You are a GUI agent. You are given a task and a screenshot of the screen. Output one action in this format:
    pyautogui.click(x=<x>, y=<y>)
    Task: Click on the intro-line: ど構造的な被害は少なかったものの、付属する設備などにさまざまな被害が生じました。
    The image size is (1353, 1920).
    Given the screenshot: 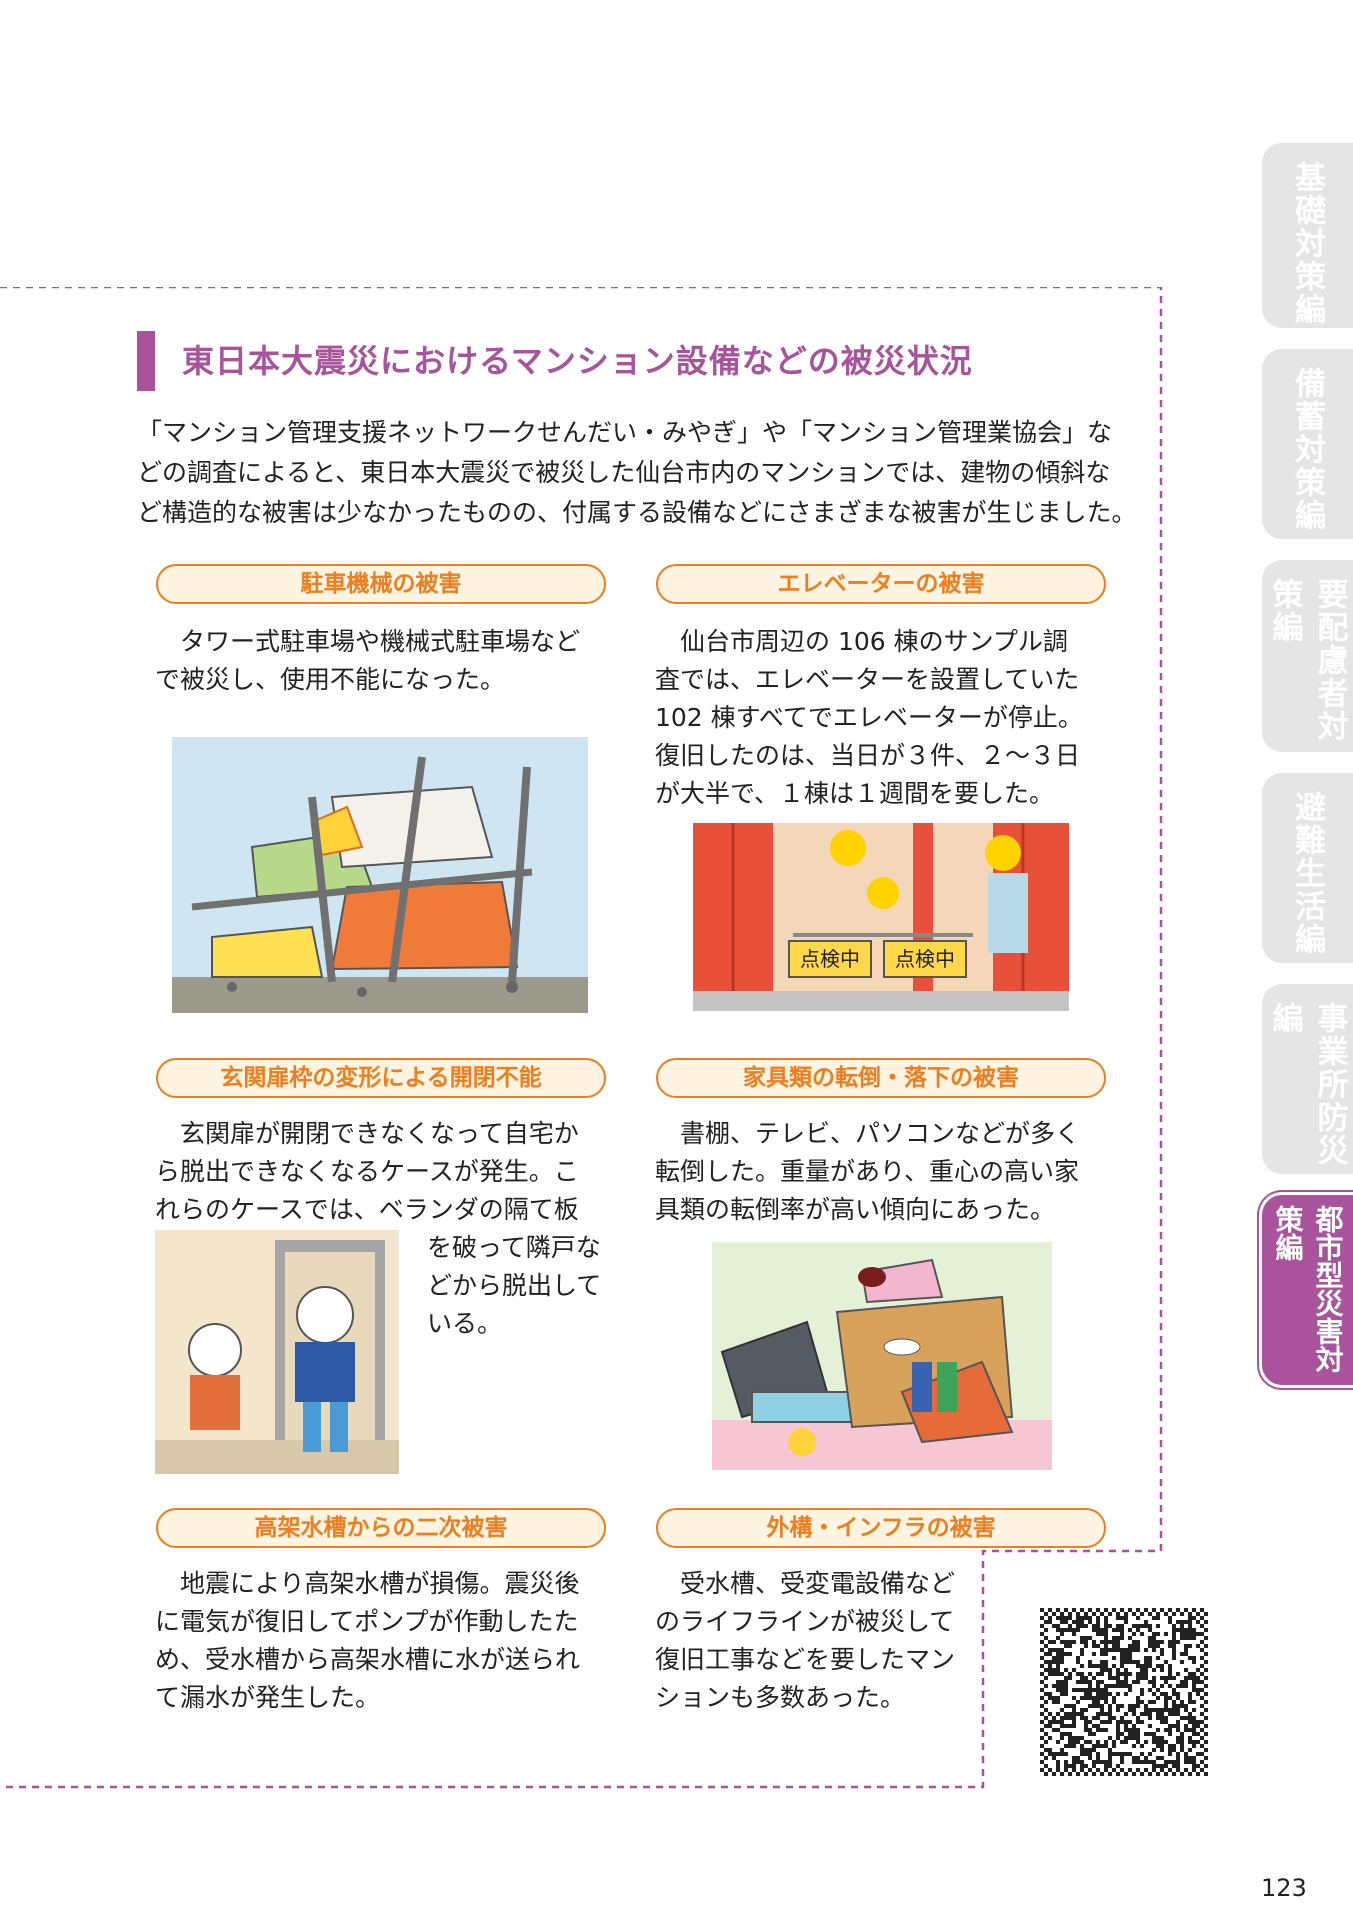 What is the action you would take?
    pyautogui.click(x=637, y=512)
    